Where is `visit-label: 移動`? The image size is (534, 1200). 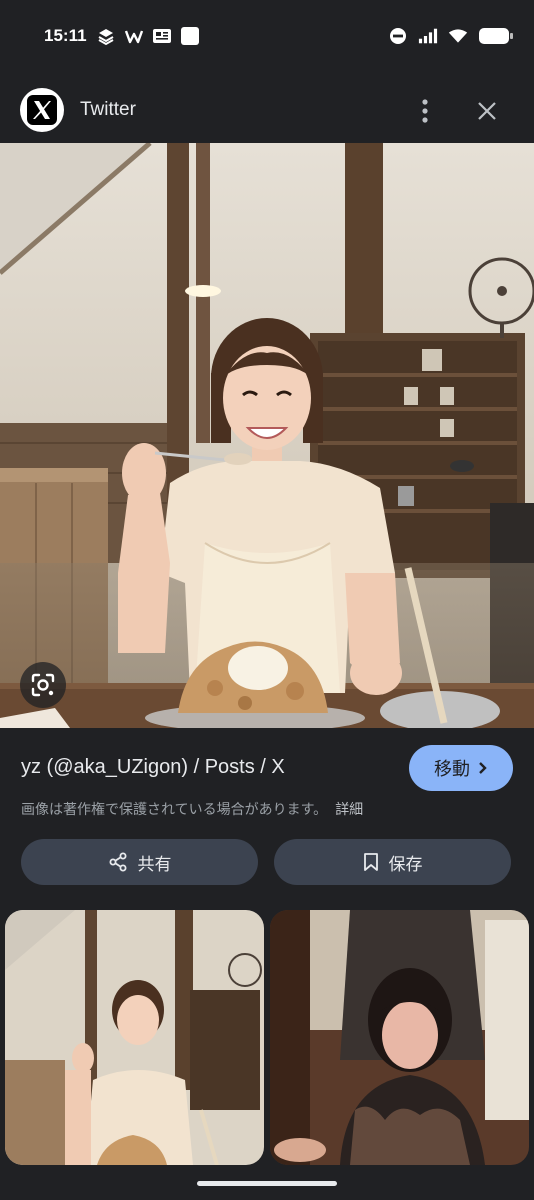
visit-label: 移動 is located at coordinates (452, 769).